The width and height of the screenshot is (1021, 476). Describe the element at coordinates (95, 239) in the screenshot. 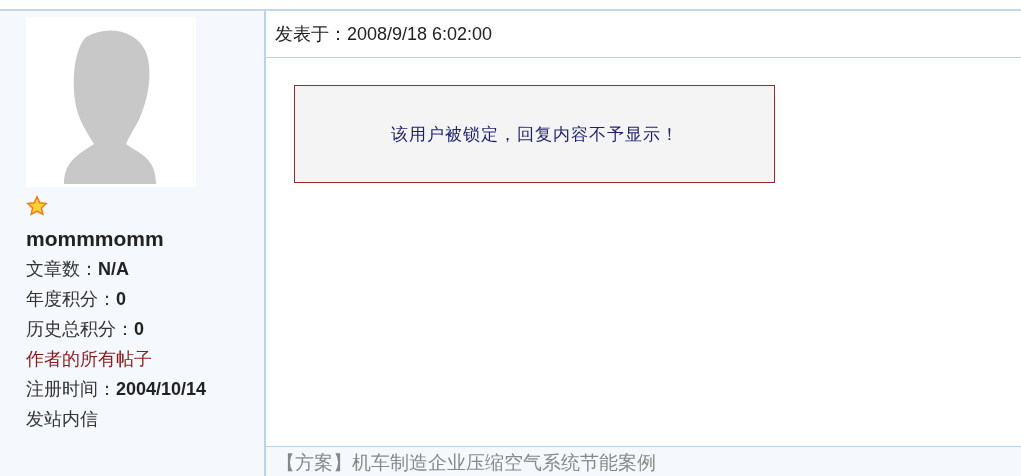

I see `author-name: mommmomm` at that location.